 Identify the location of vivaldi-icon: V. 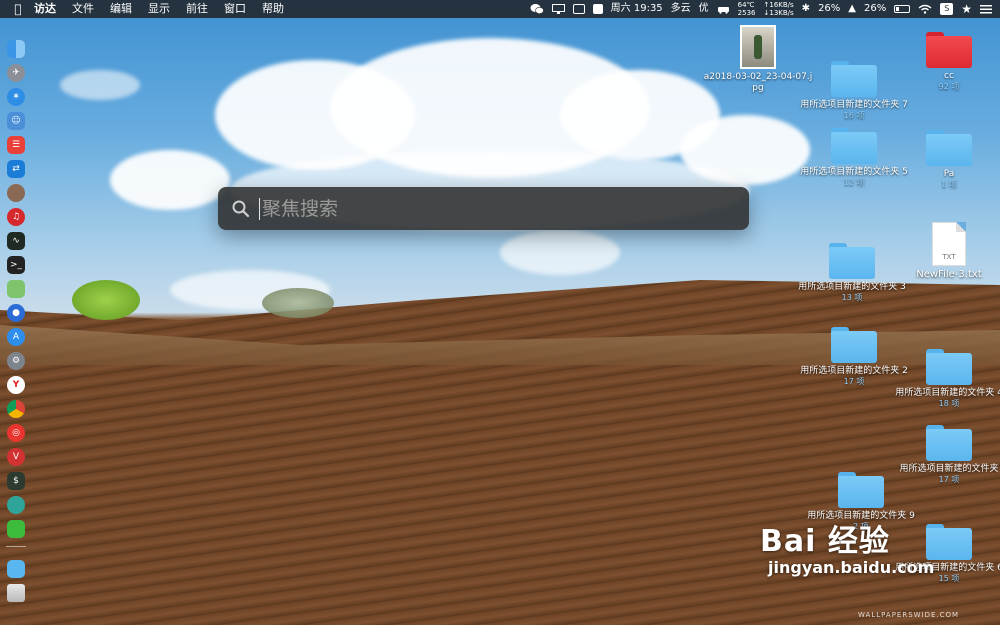
(16, 457).